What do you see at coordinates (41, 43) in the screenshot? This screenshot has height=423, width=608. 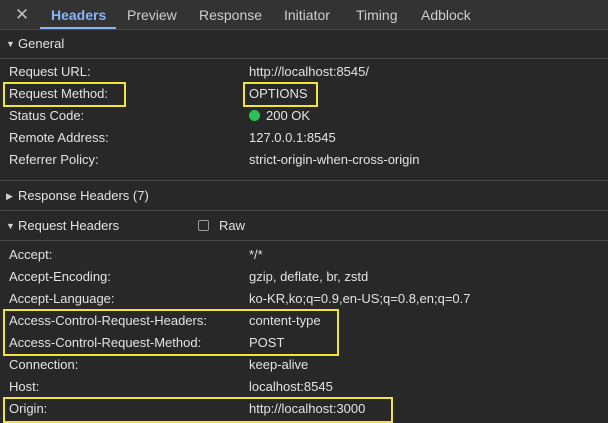 I see `section-general-title: General` at bounding box center [41, 43].